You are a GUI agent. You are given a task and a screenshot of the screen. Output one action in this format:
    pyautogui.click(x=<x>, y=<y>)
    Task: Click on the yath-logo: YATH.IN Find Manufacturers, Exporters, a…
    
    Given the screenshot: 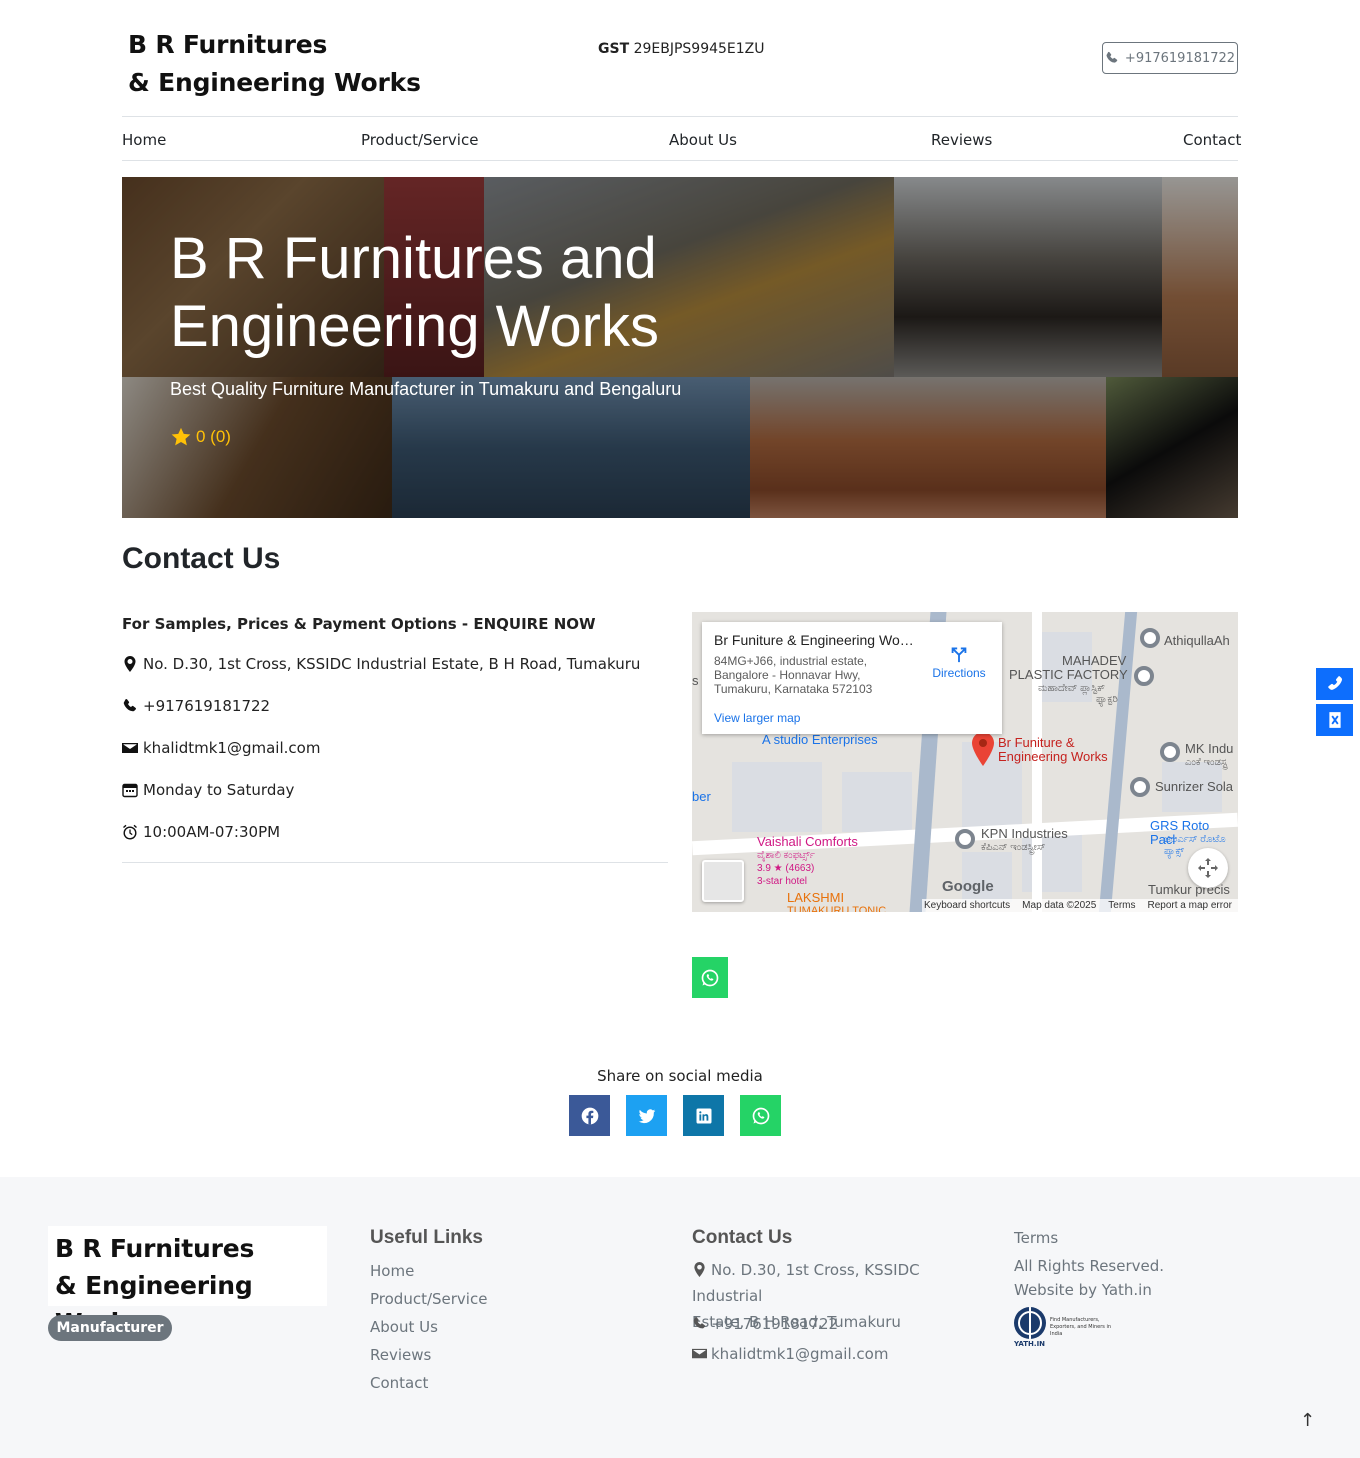 What is the action you would take?
    pyautogui.click(x=1067, y=1327)
    